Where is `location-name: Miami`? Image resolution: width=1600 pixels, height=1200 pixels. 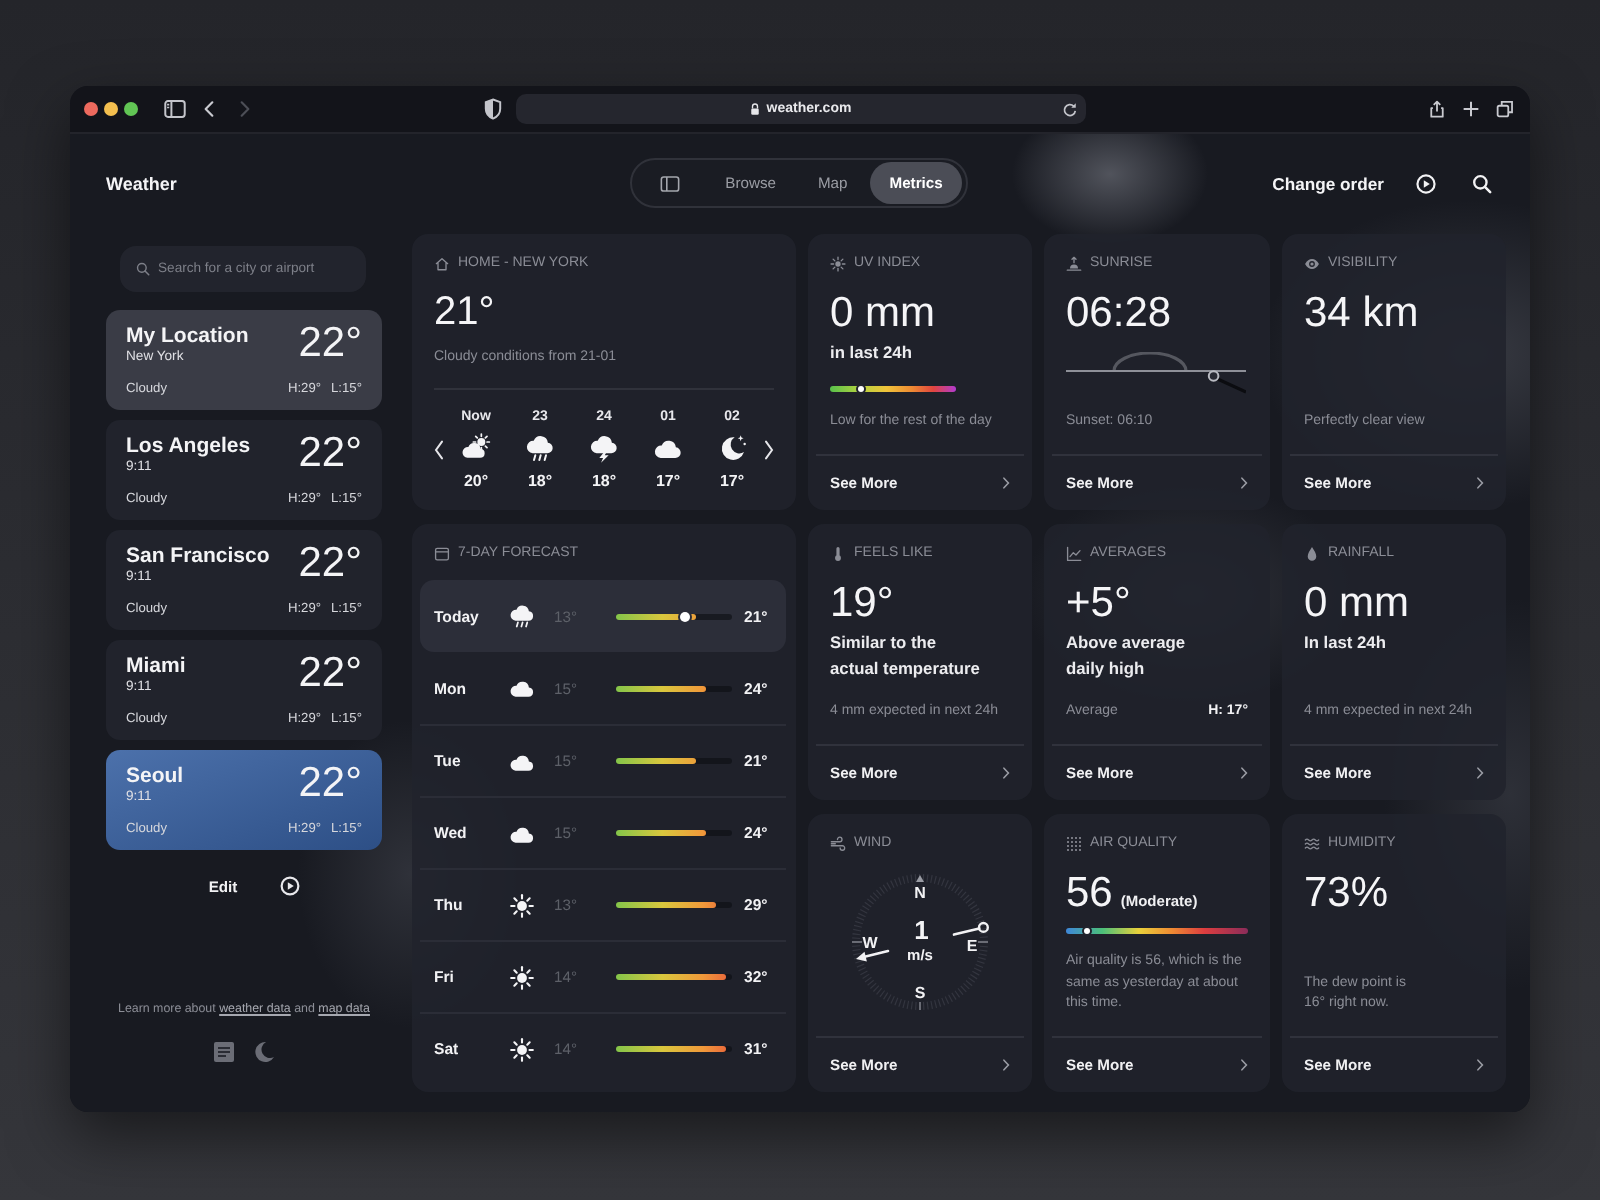 location-name: Miami is located at coordinates (156, 666).